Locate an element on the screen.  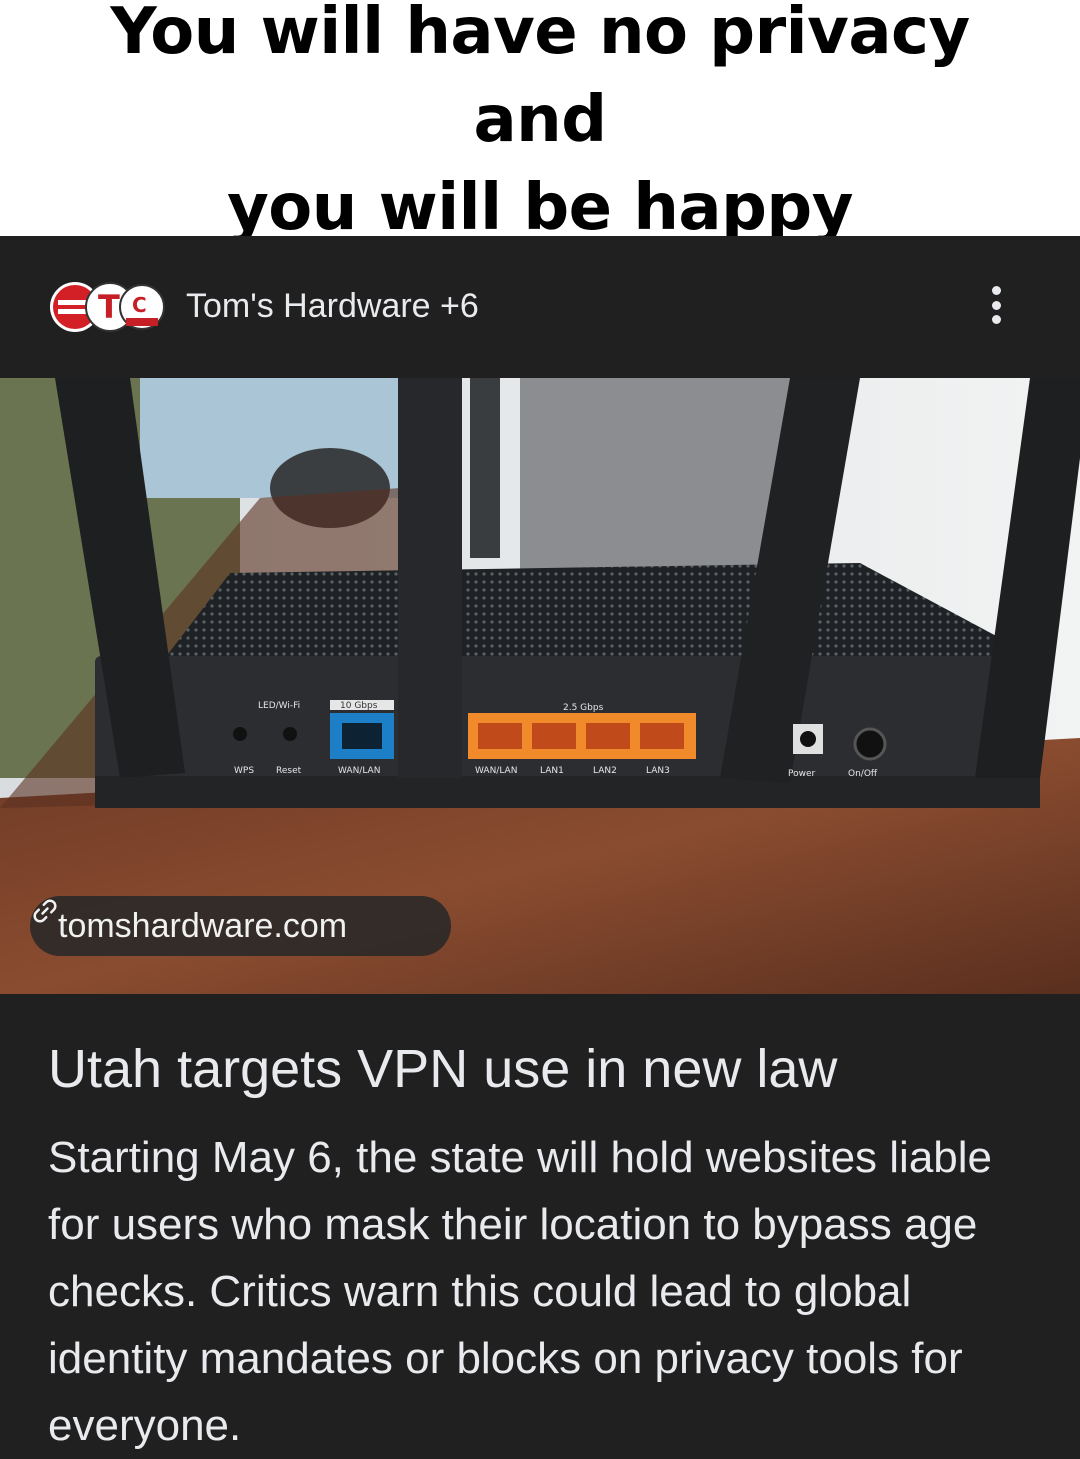
label-wanlan: WAN/LAN is located at coordinates (359, 771).